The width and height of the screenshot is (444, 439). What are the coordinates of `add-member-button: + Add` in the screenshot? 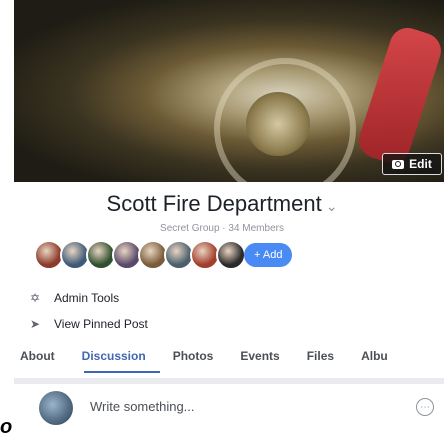 It's located at (268, 255).